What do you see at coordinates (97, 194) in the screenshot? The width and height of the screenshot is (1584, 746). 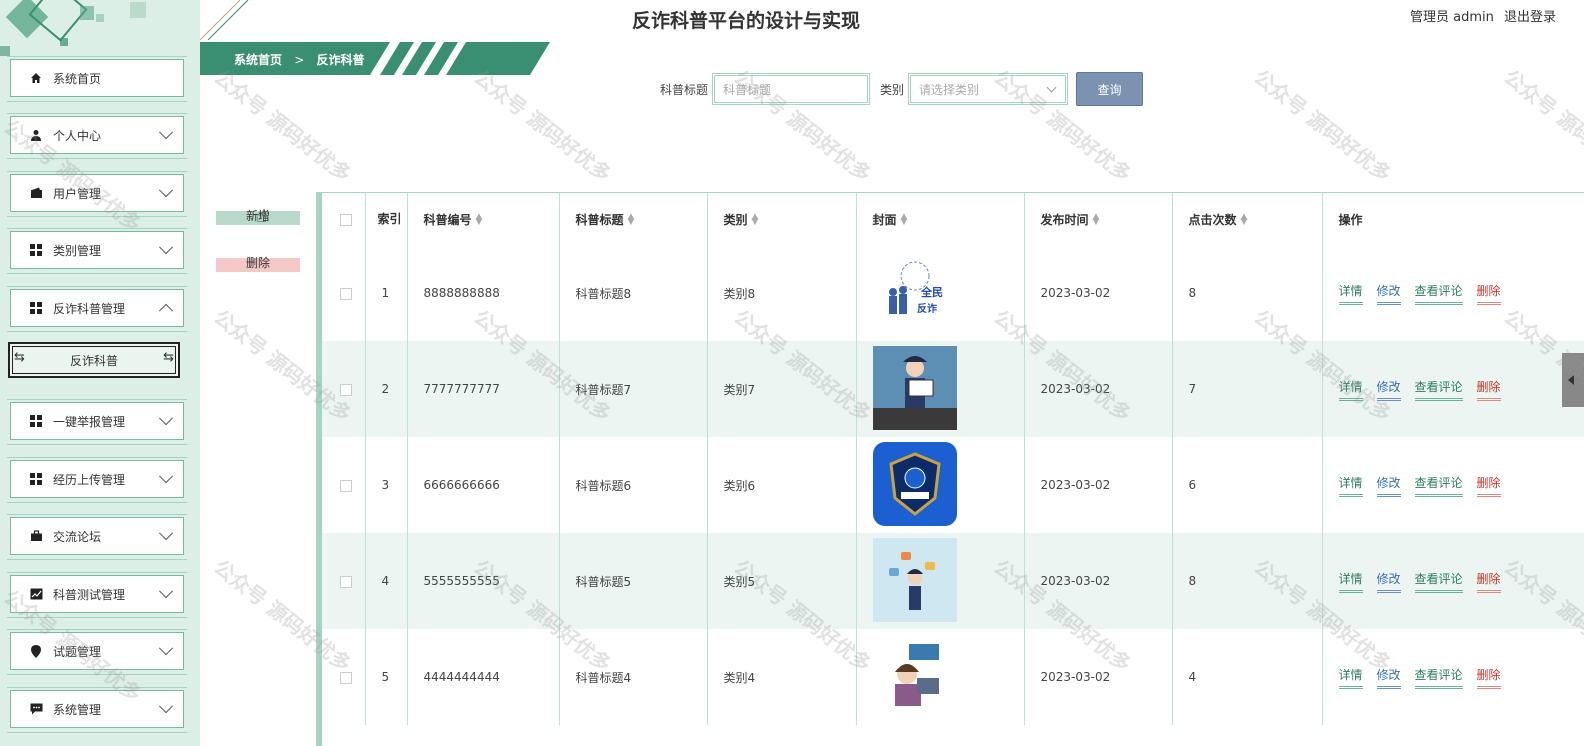 I see `sidebar-item-user-management: 用户管理` at bounding box center [97, 194].